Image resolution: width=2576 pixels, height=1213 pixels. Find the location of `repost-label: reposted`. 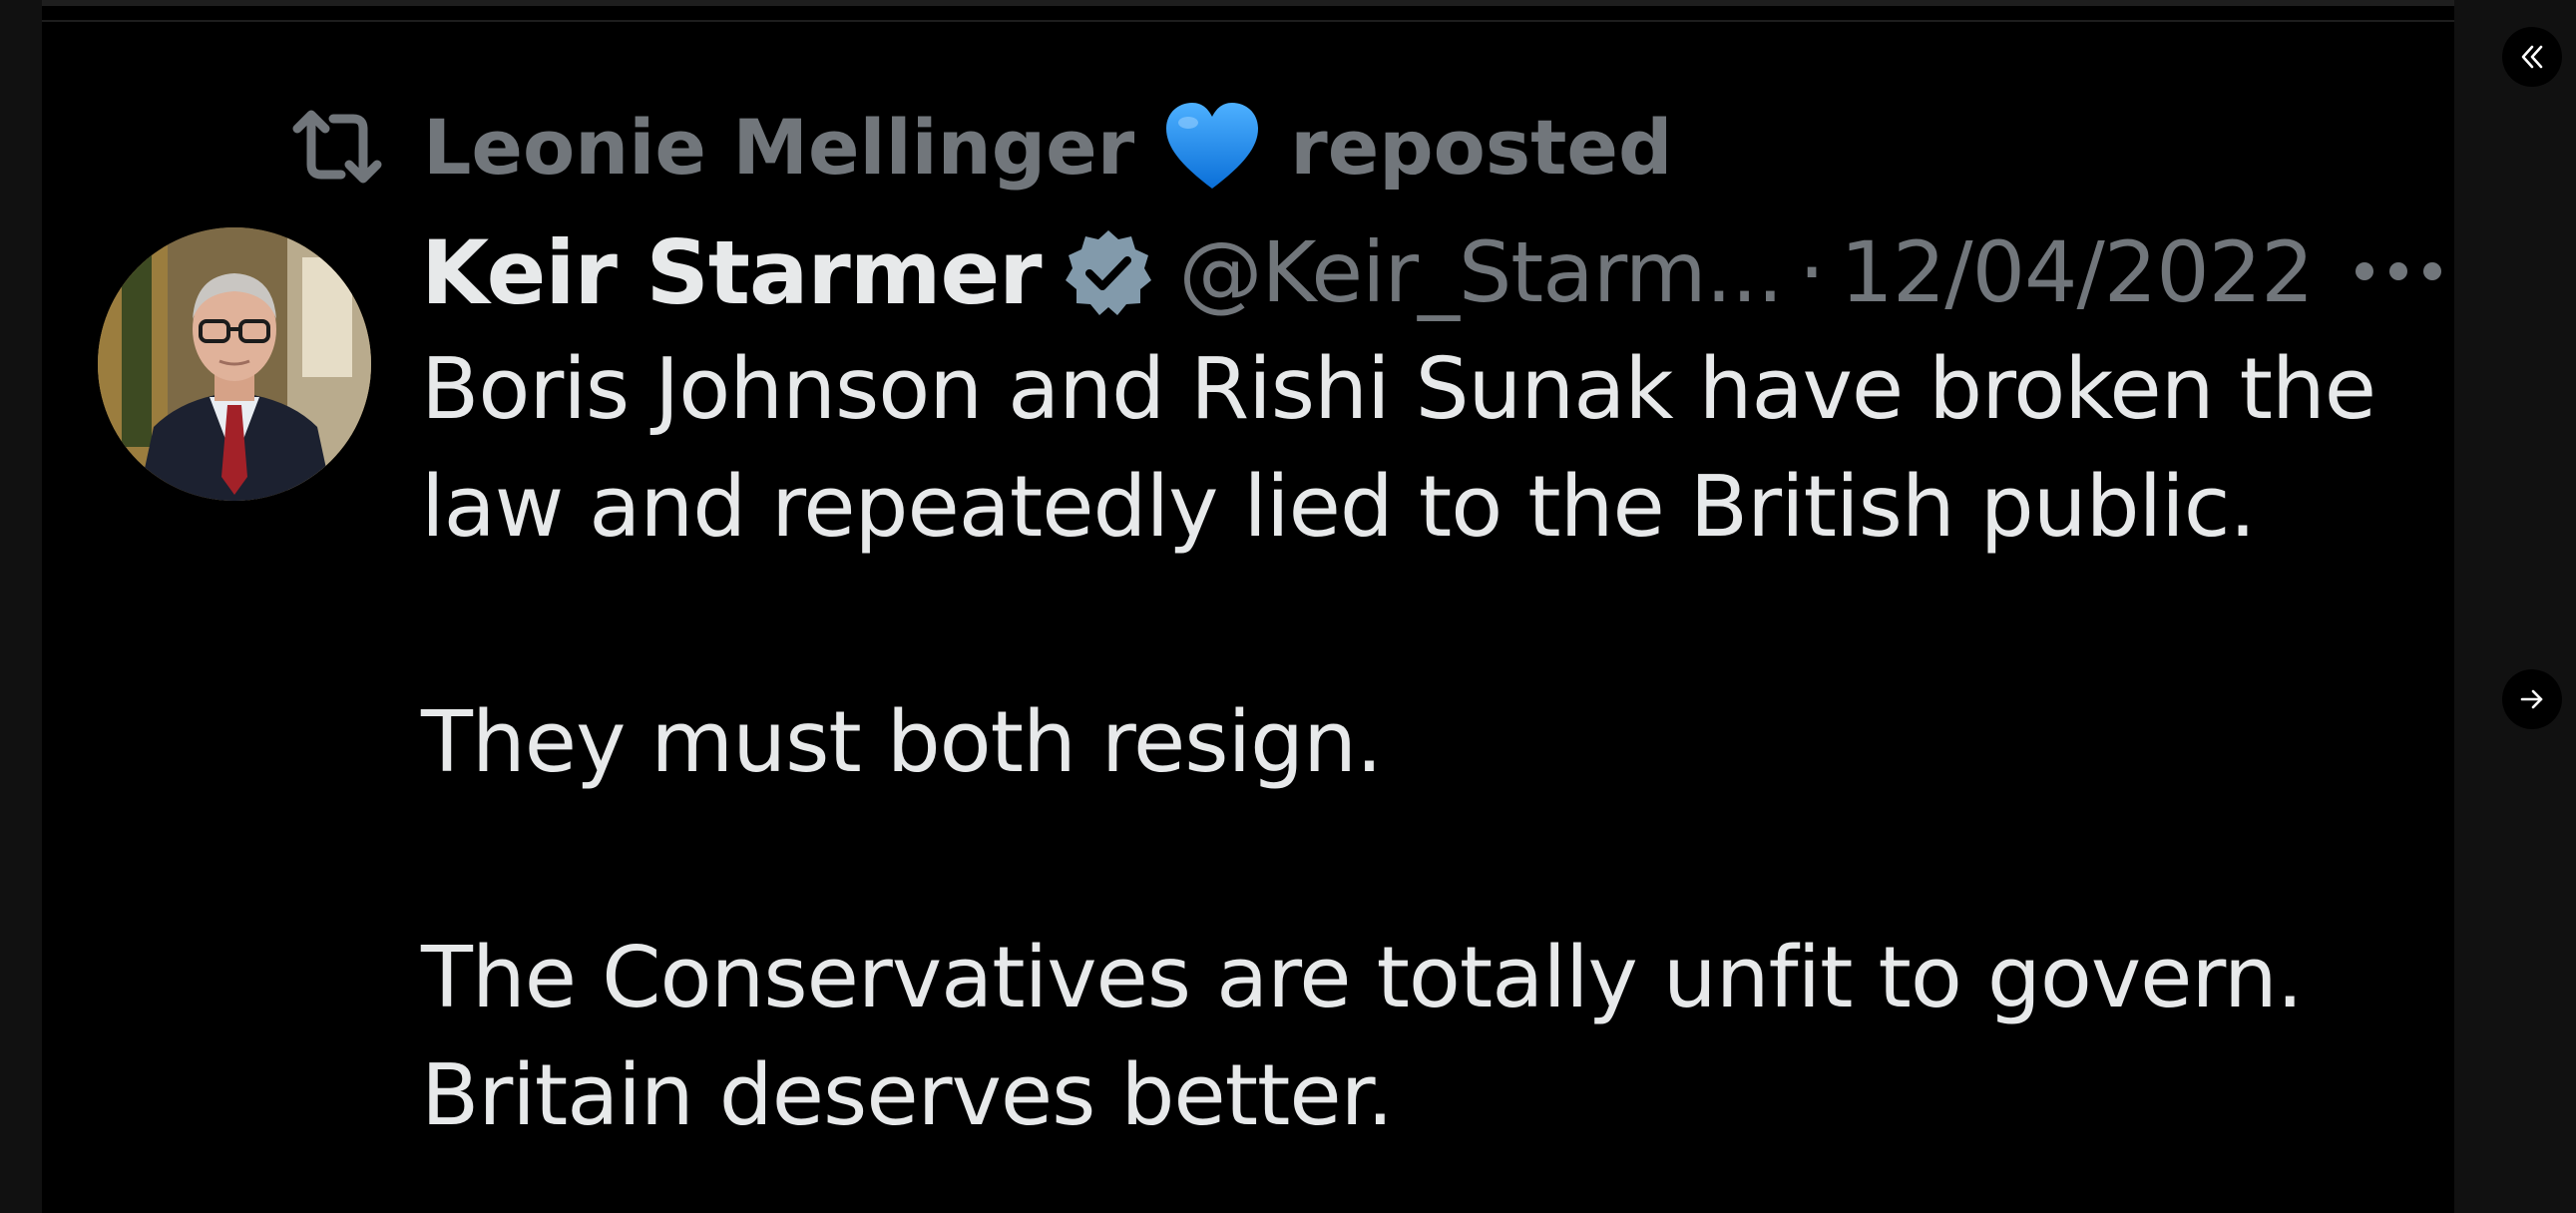

repost-label: reposted is located at coordinates (1481, 147).